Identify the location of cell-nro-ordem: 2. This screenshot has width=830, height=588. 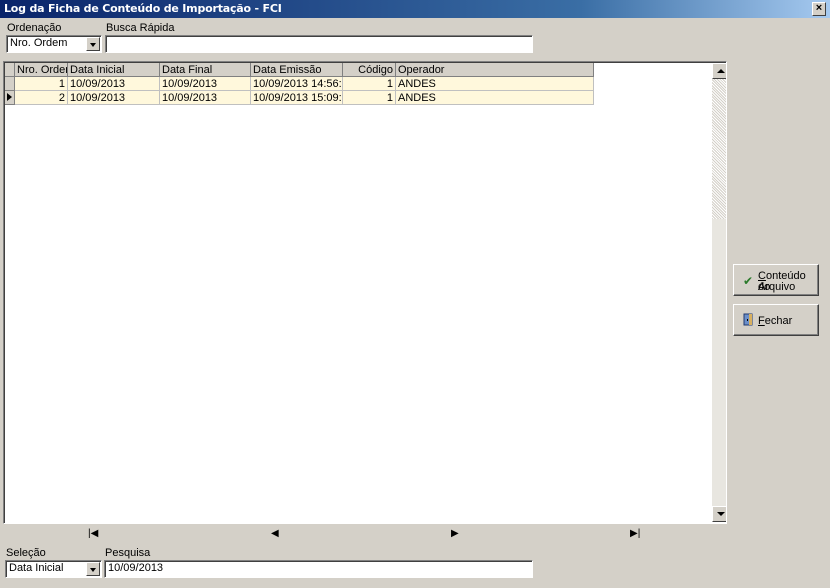
(41, 98).